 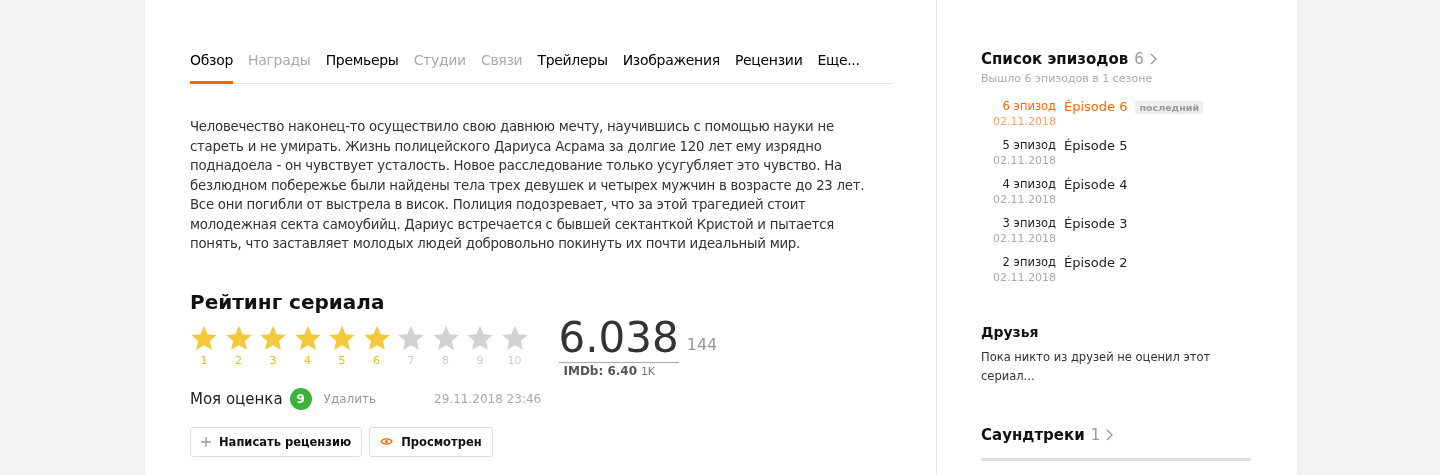 What do you see at coordinates (206, 441) in the screenshot?
I see `plus-icon` at bounding box center [206, 441].